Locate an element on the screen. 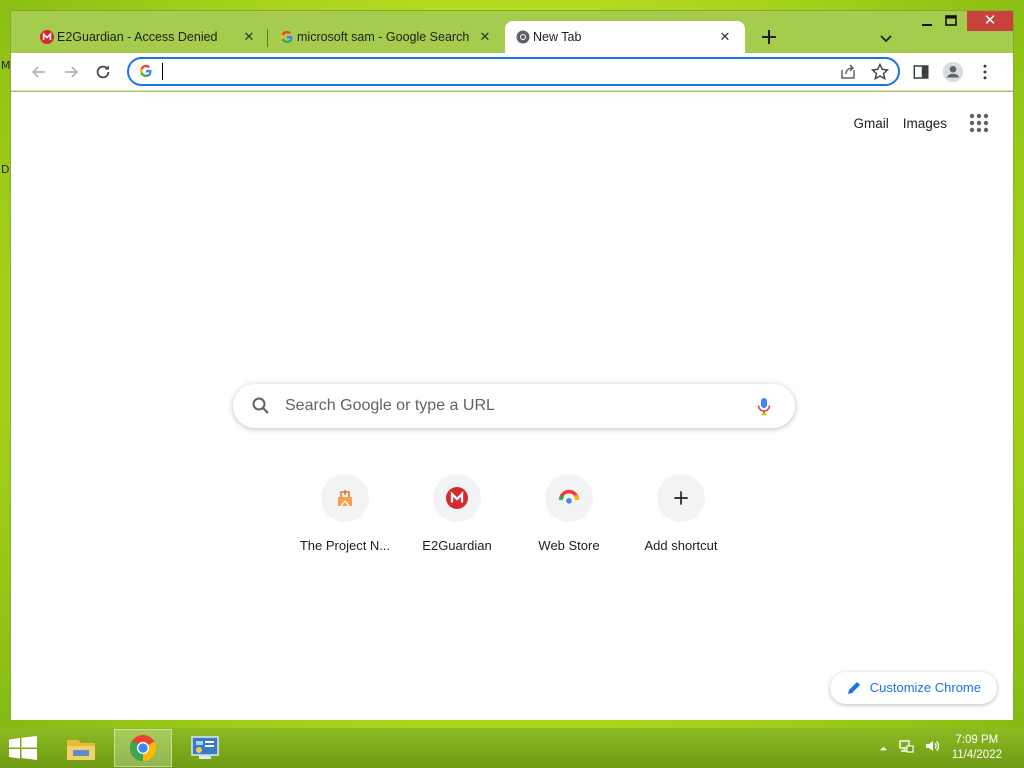  search-placeholder: Search Google or type a URL is located at coordinates (390, 405).